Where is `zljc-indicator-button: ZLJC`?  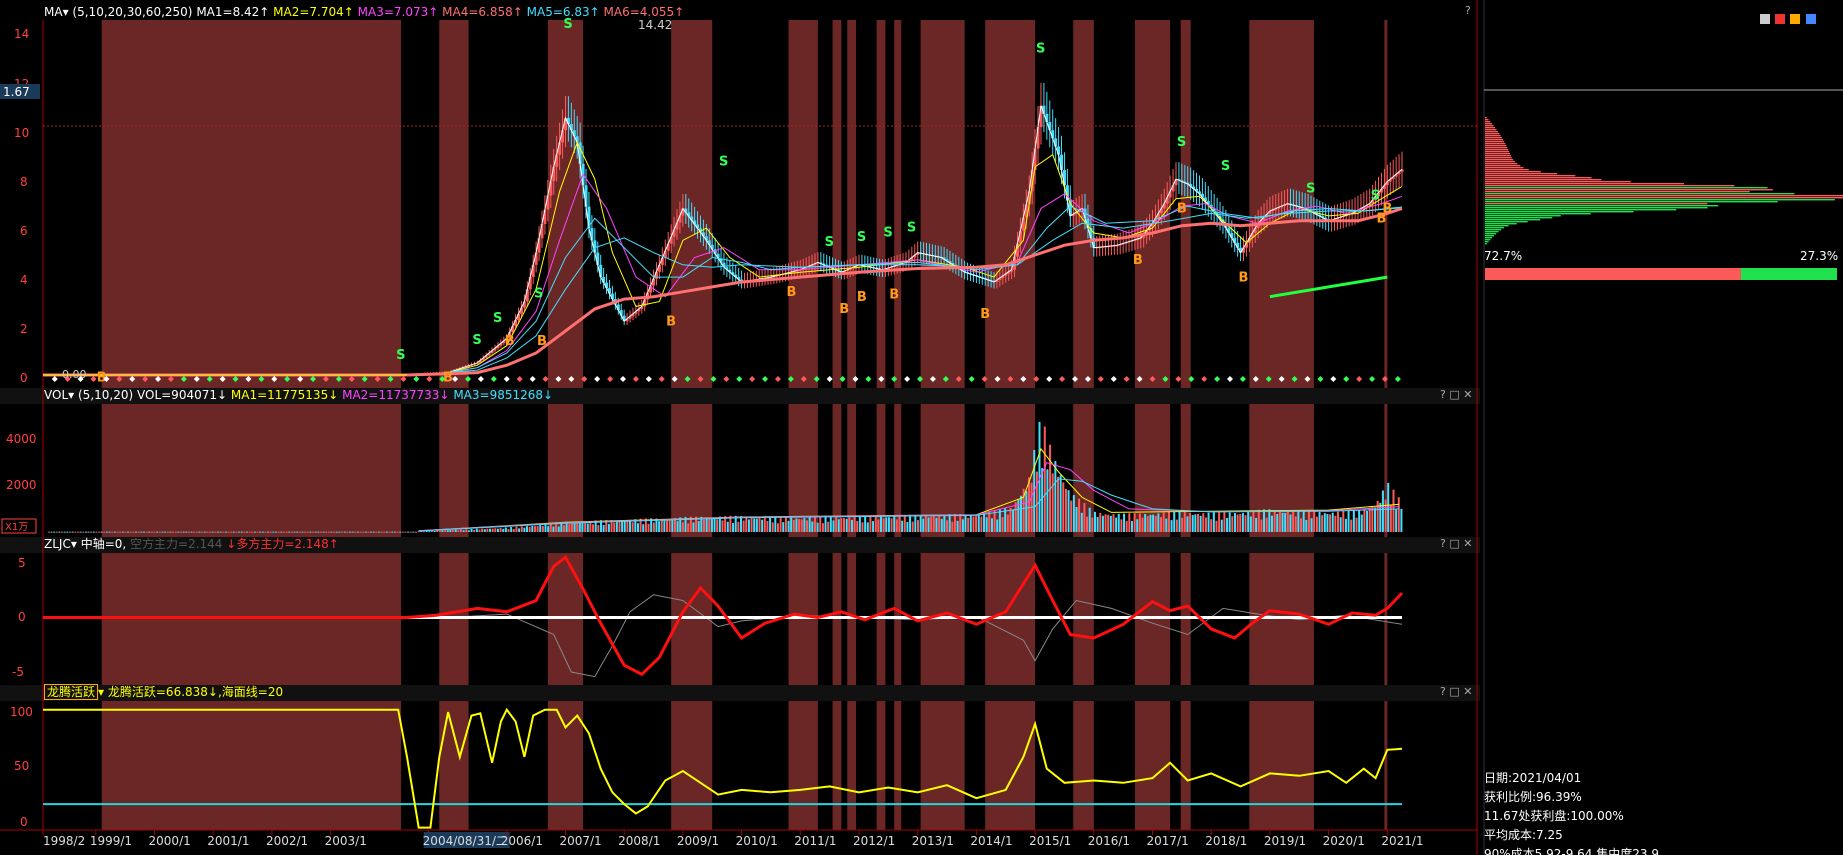
zljc-indicator-button: ZLJC is located at coordinates (57, 544).